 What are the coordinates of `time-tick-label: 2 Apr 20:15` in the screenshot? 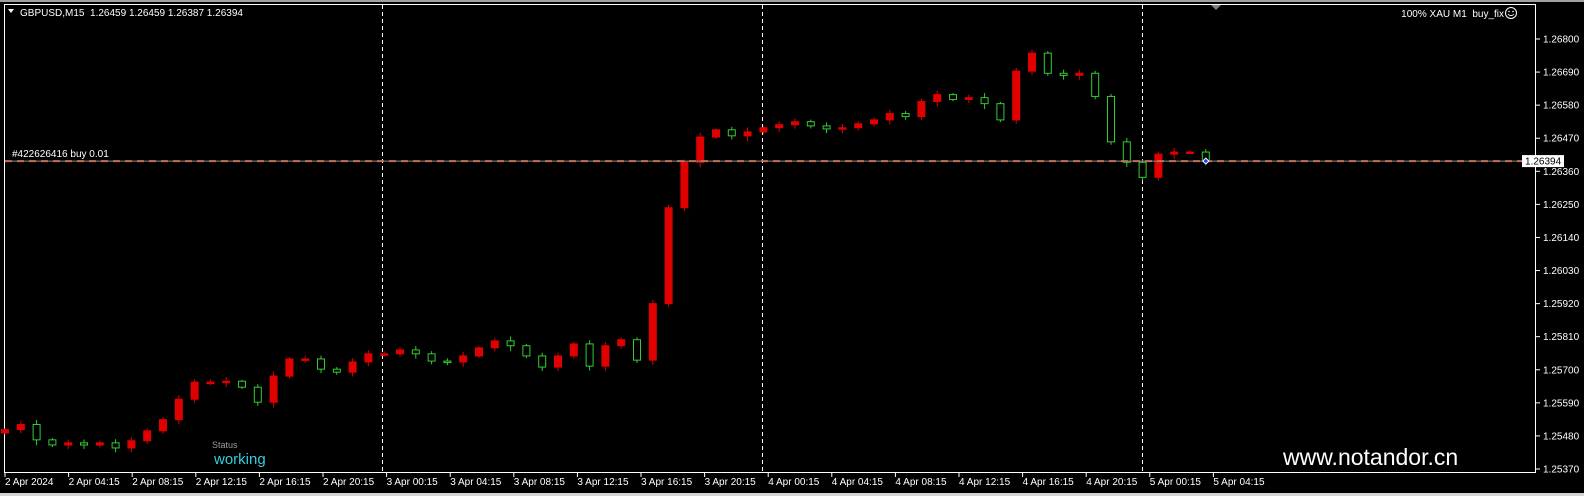 It's located at (349, 482).